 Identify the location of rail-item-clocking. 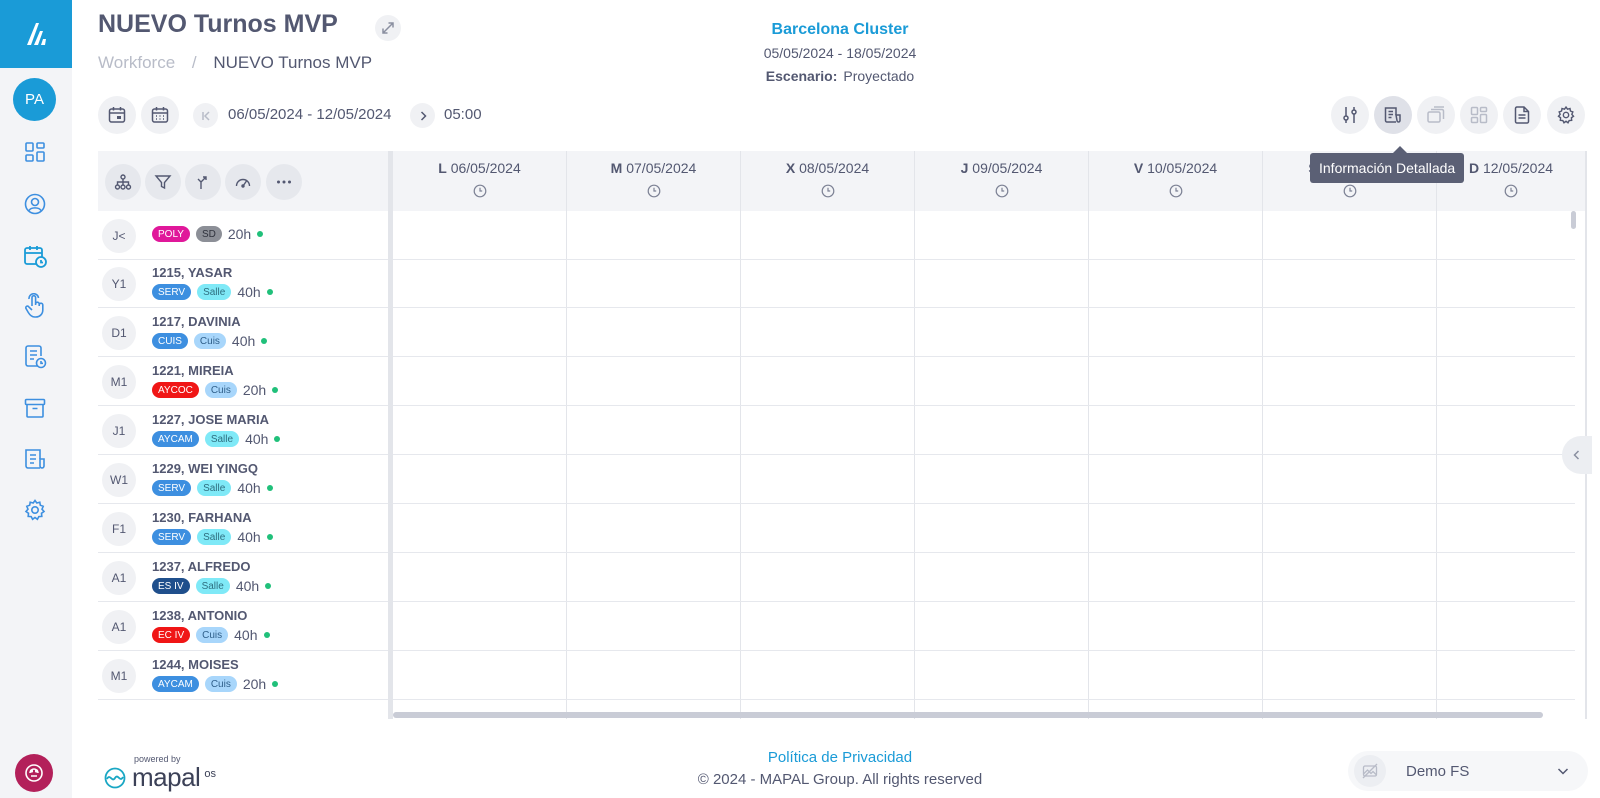
(35, 306).